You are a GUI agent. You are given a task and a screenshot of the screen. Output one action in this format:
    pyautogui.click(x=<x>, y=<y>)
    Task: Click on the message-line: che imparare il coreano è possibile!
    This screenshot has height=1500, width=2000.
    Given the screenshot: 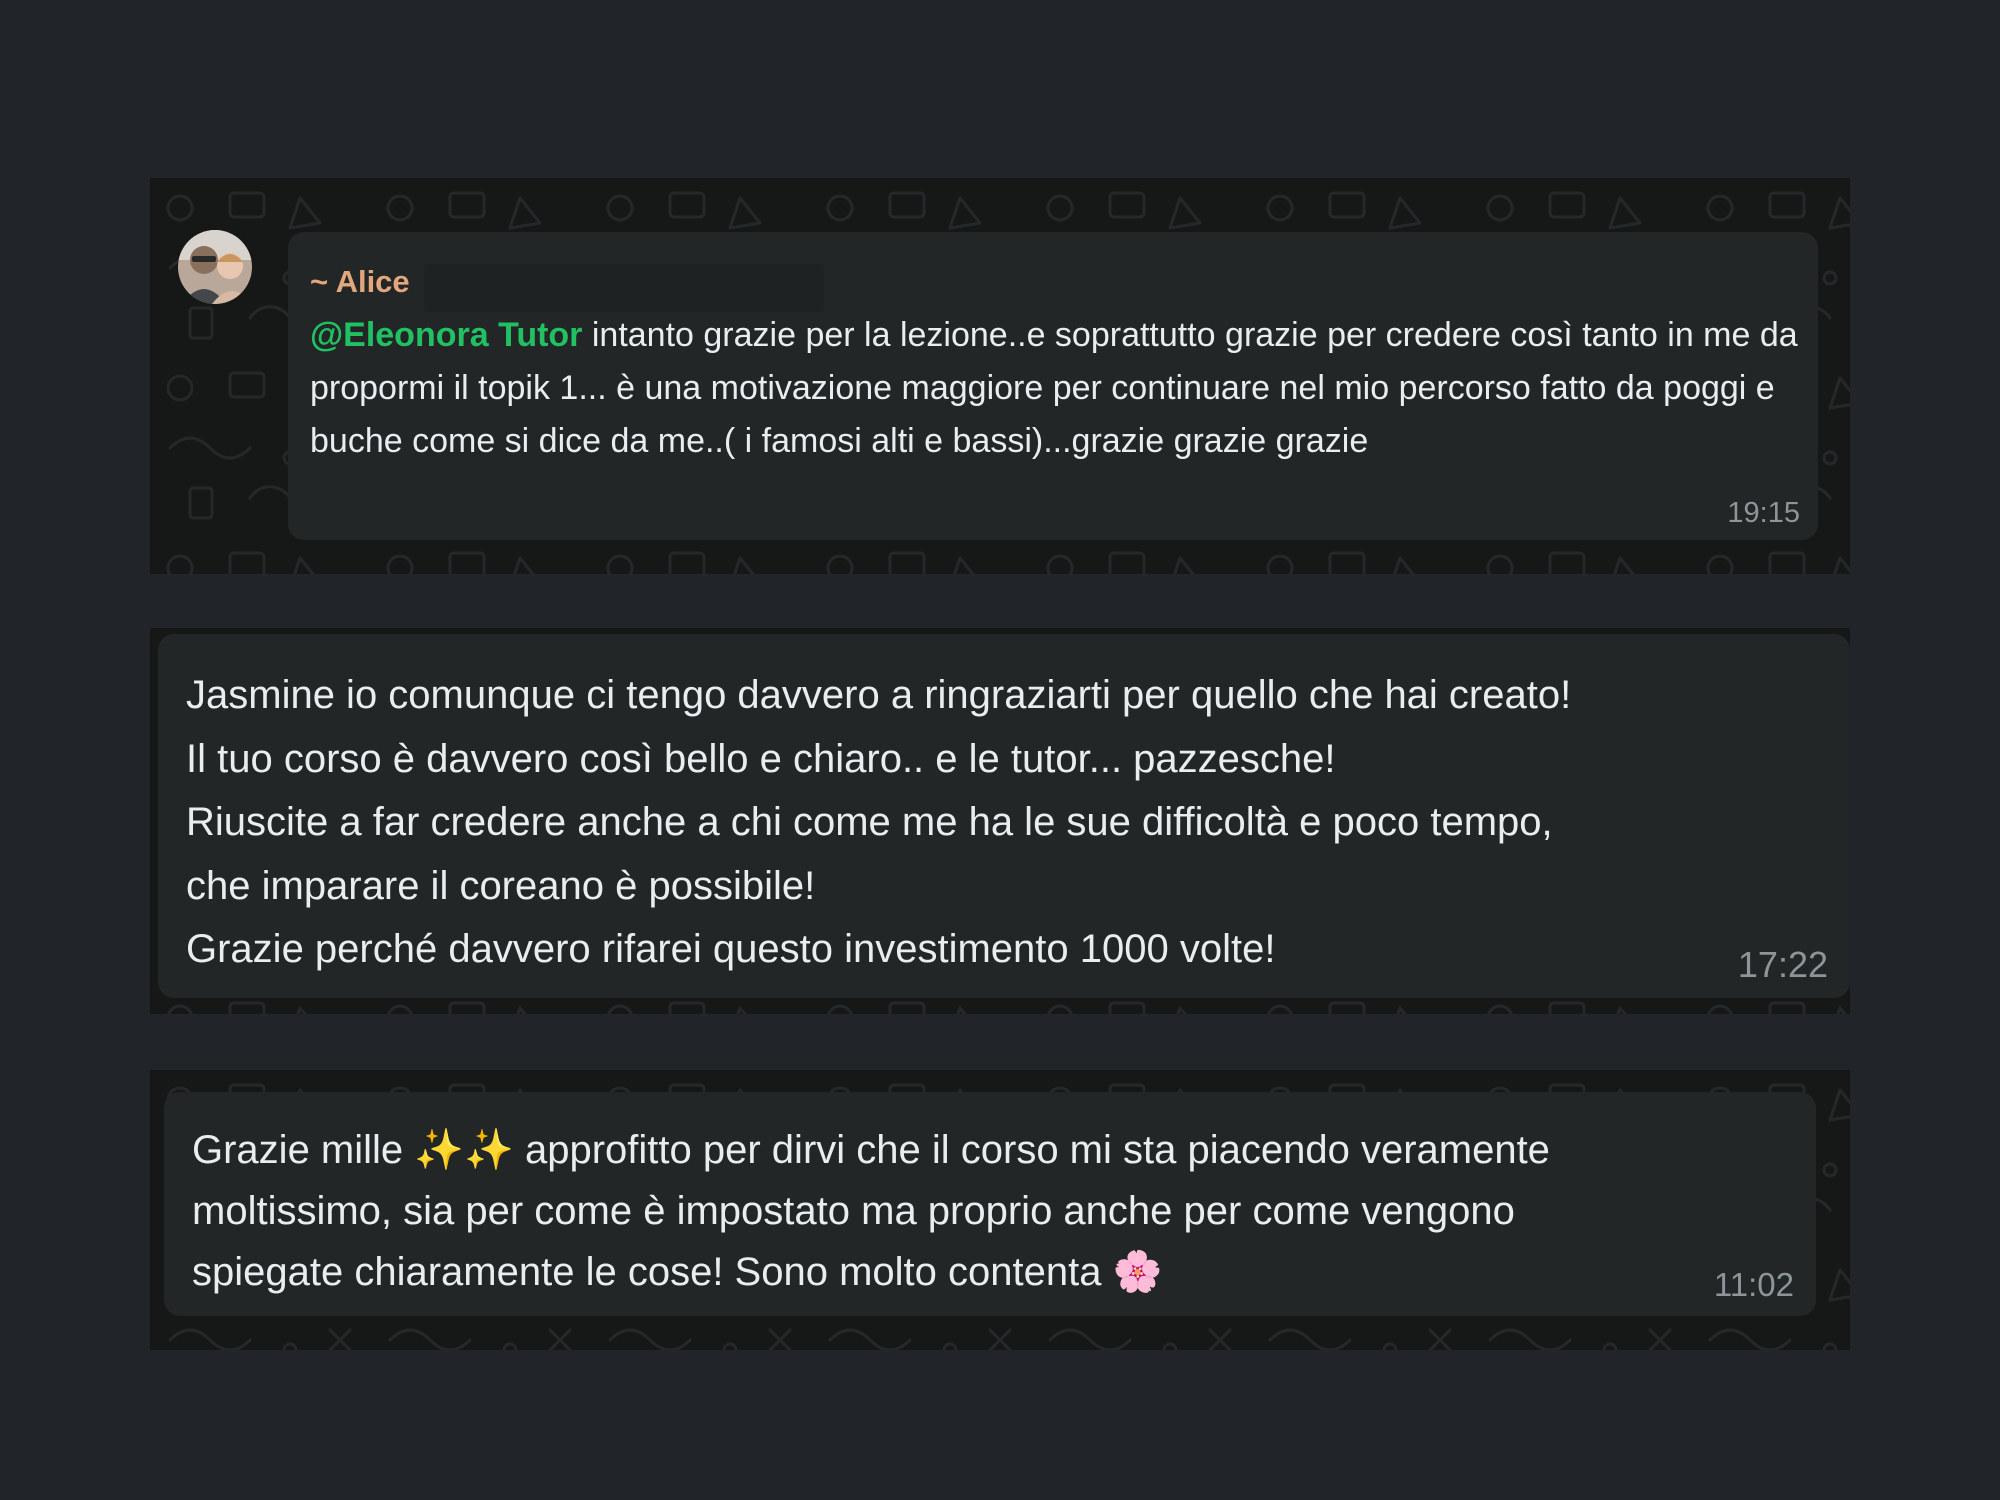 What is the action you would take?
    pyautogui.click(x=501, y=885)
    